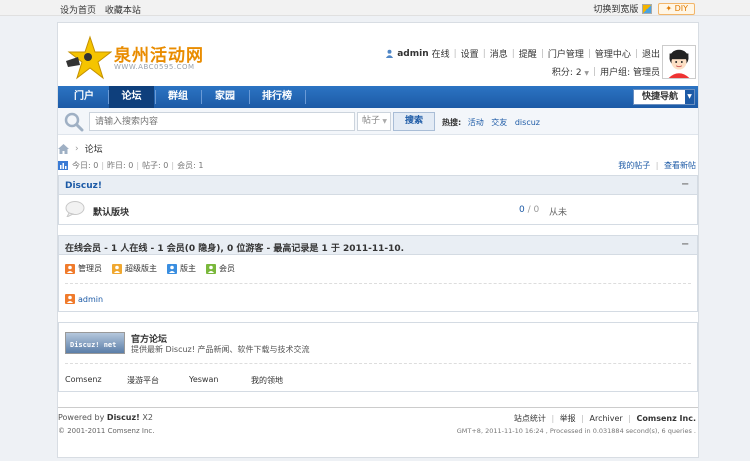 The height and width of the screenshot is (461, 750). I want to click on forum-name-link: 默认版块, so click(111, 211).